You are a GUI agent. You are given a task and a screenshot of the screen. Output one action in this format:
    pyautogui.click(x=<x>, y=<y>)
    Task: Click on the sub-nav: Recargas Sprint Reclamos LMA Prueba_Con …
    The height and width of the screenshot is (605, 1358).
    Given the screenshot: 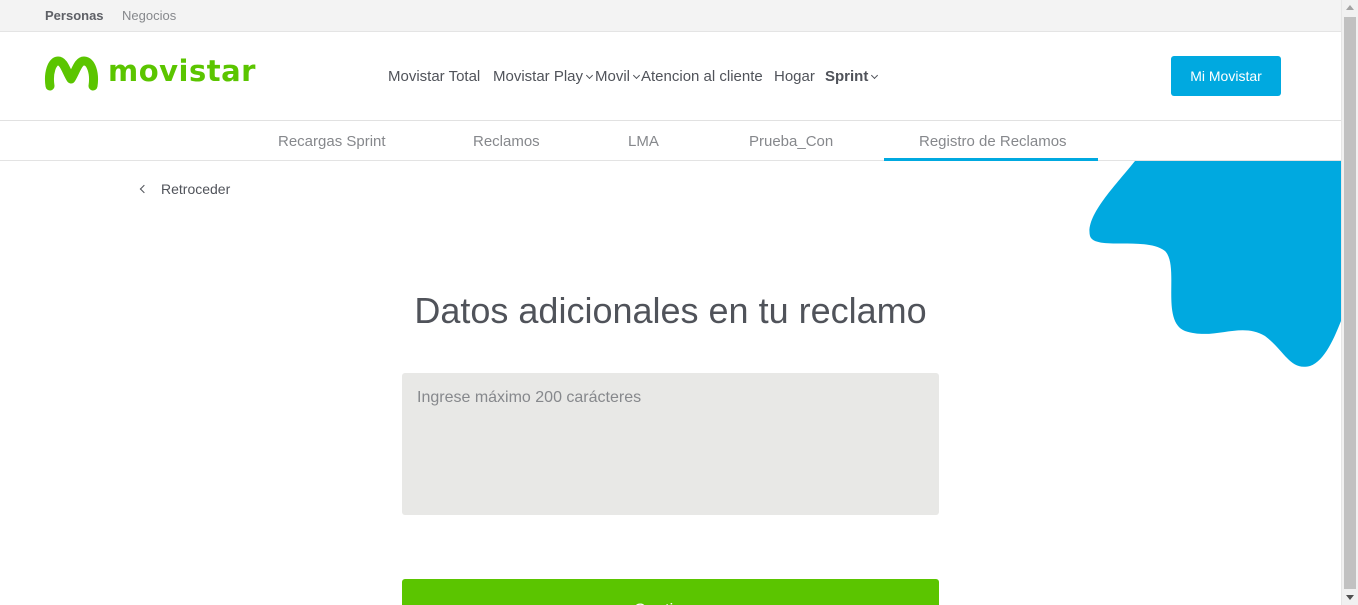 What is the action you would take?
    pyautogui.click(x=670, y=141)
    